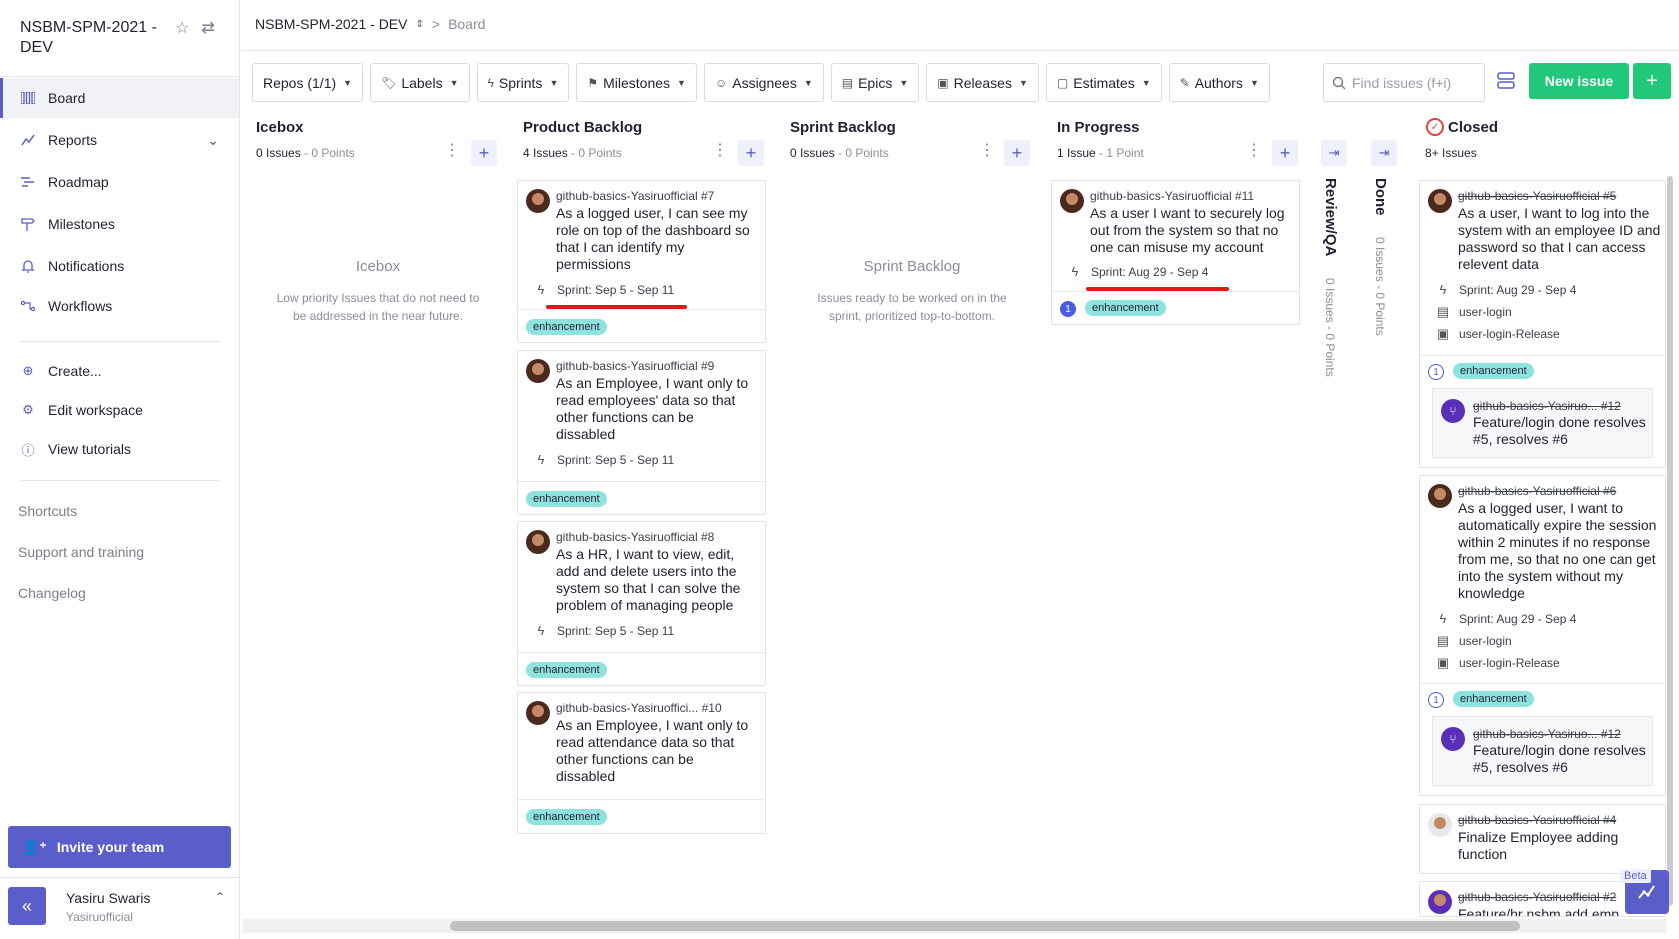 This screenshot has width=1679, height=939. Describe the element at coordinates (593, 82) in the screenshot. I see `signpost-icon: ⚑` at that location.